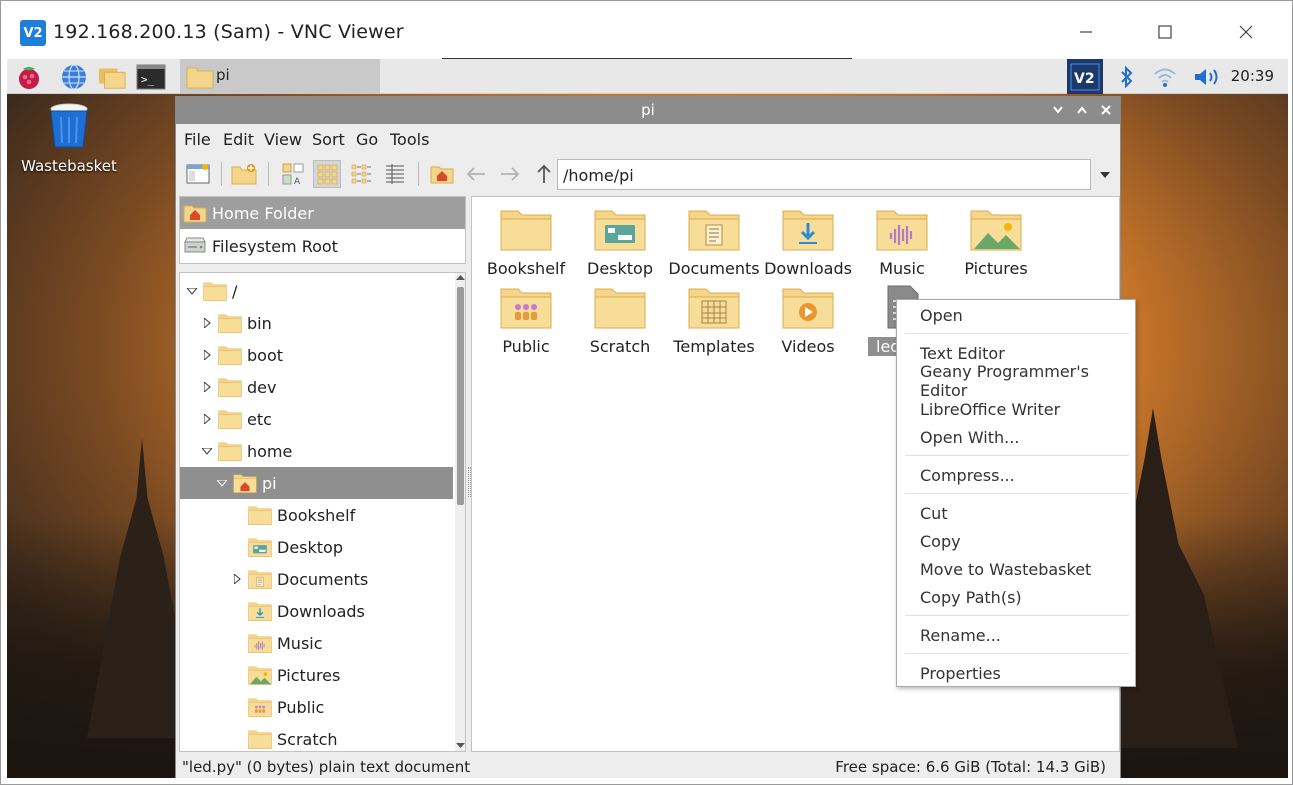 The height and width of the screenshot is (785, 1293). I want to click on path-history-dropdown, so click(1105, 175).